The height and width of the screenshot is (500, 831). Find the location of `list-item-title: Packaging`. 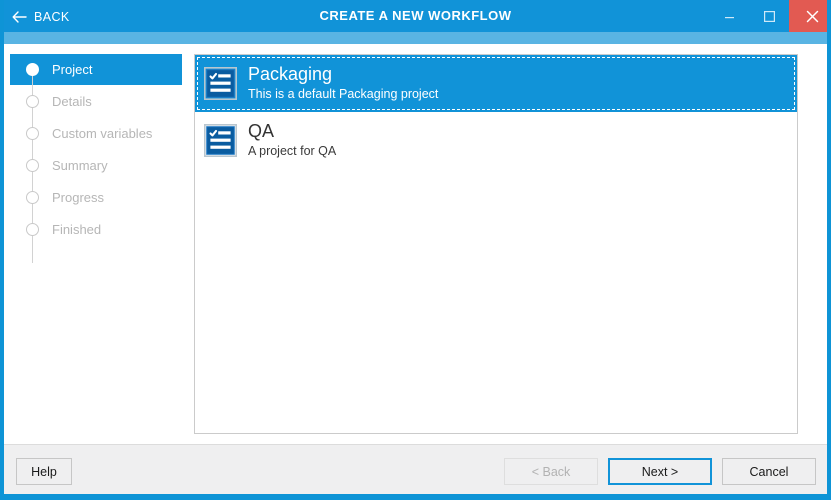

list-item-title: Packaging is located at coordinates (290, 74).